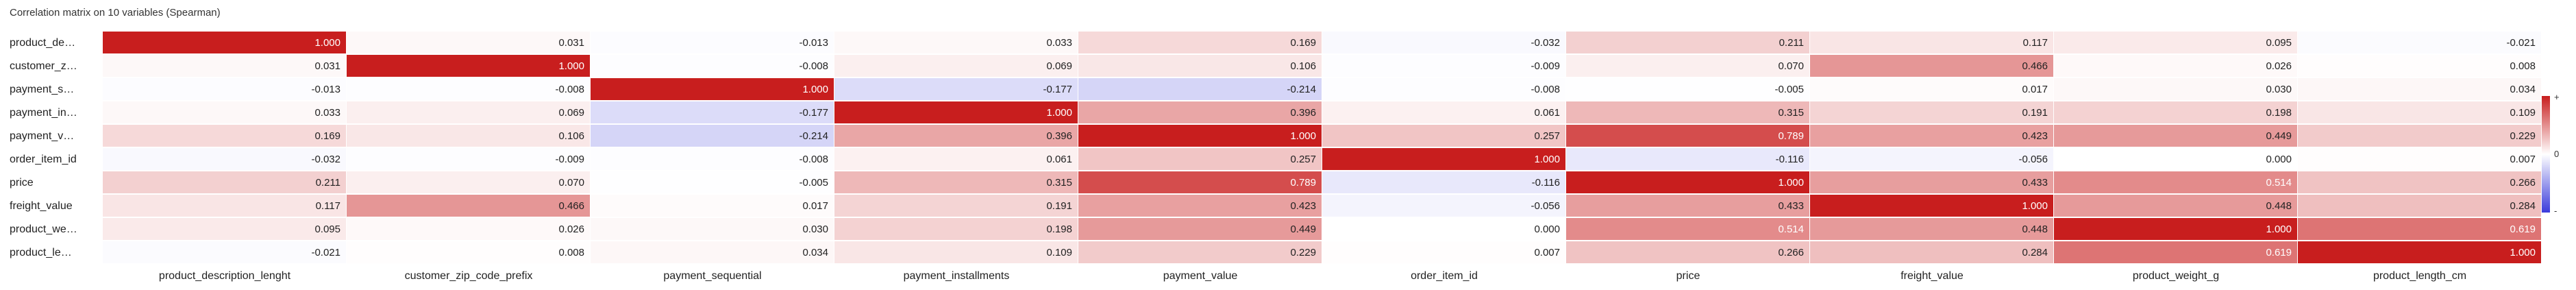 This screenshot has width=2576, height=290. Describe the element at coordinates (1444, 182) in the screenshot. I see `heatmap-cell: -0.116` at that location.